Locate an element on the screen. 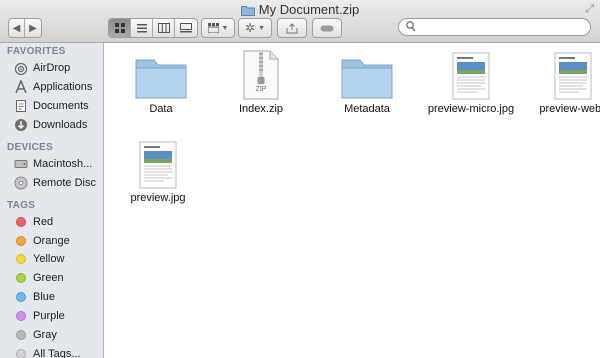 The width and height of the screenshot is (600, 358). sidebar-item-remote-disc: Remote Disc is located at coordinates (55, 183).